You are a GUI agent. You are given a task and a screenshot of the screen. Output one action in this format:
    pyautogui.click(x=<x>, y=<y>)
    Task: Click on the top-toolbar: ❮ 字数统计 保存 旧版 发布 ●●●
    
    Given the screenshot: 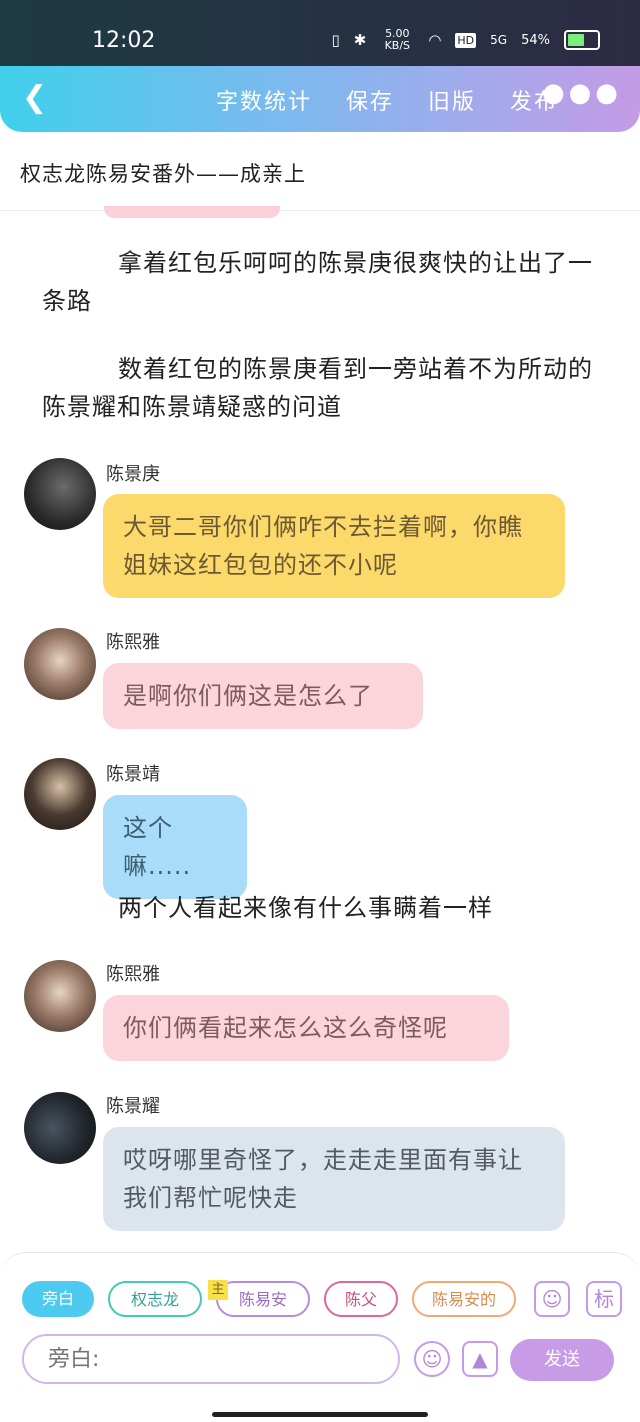 What is the action you would take?
    pyautogui.click(x=320, y=99)
    